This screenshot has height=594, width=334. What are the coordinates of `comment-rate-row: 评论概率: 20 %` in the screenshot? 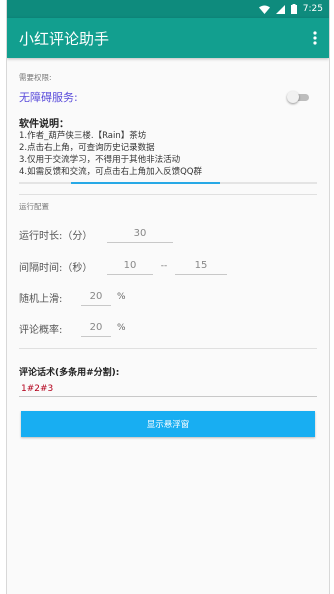 It's located at (168, 328).